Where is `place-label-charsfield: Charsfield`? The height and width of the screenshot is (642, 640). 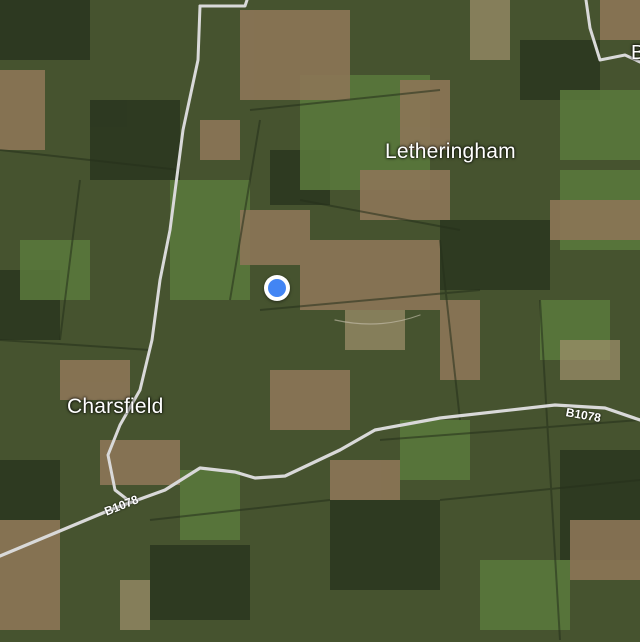 place-label-charsfield: Charsfield is located at coordinates (115, 407).